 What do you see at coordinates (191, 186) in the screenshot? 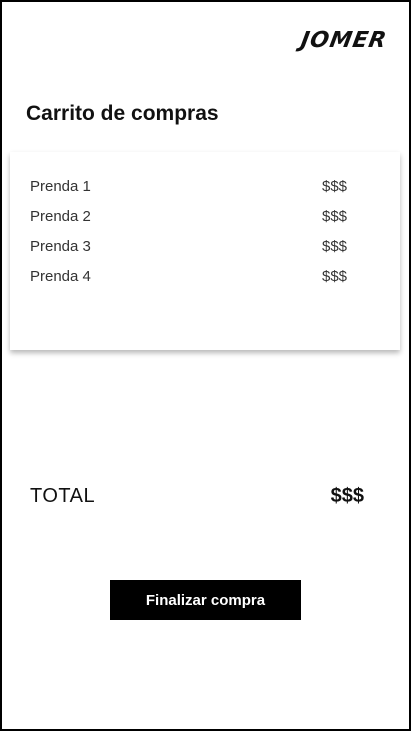
I see `cart-item: Prenda 1 $$$` at bounding box center [191, 186].